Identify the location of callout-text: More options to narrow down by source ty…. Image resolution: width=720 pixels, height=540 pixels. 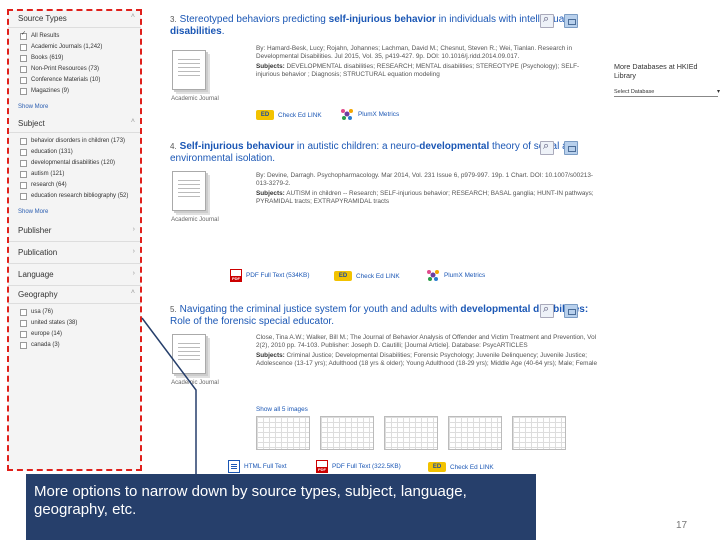
(250, 500).